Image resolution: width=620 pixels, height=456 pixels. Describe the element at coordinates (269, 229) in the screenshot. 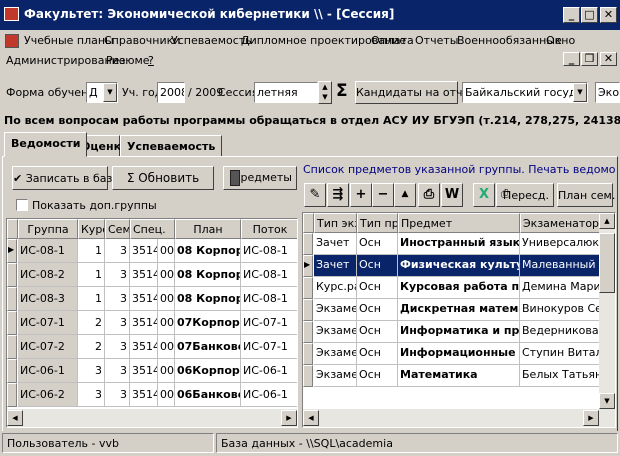

I see `col-stream: Поток` at that location.